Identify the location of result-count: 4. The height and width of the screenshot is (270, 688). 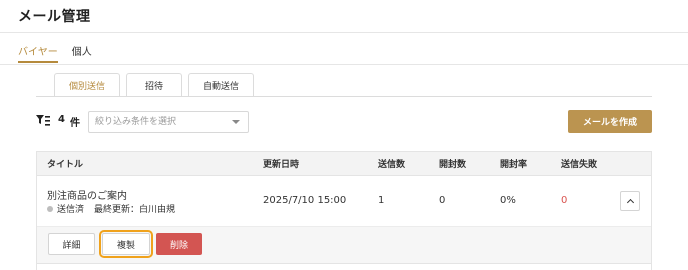
(61, 119).